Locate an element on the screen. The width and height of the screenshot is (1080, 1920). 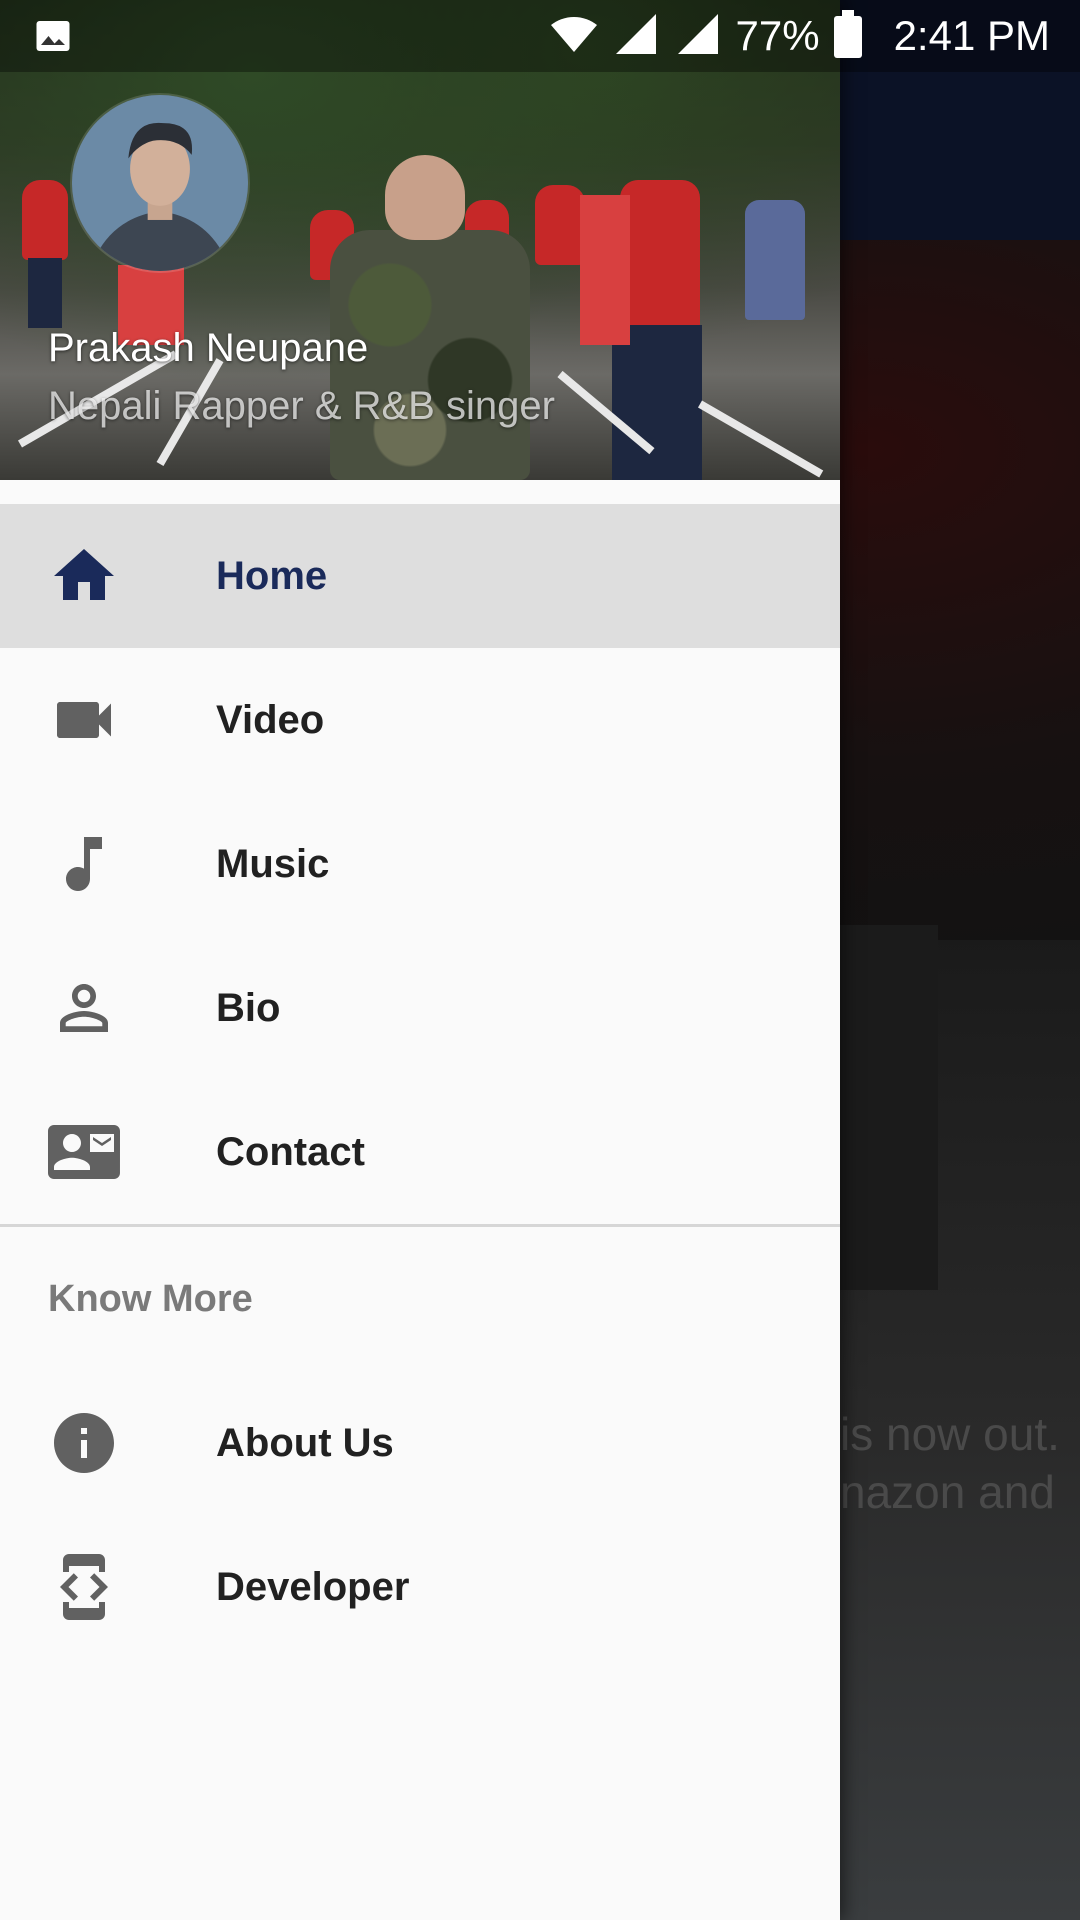
header-subtitle: Nepali Rapper & R&B singer is located at coordinates (301, 406).